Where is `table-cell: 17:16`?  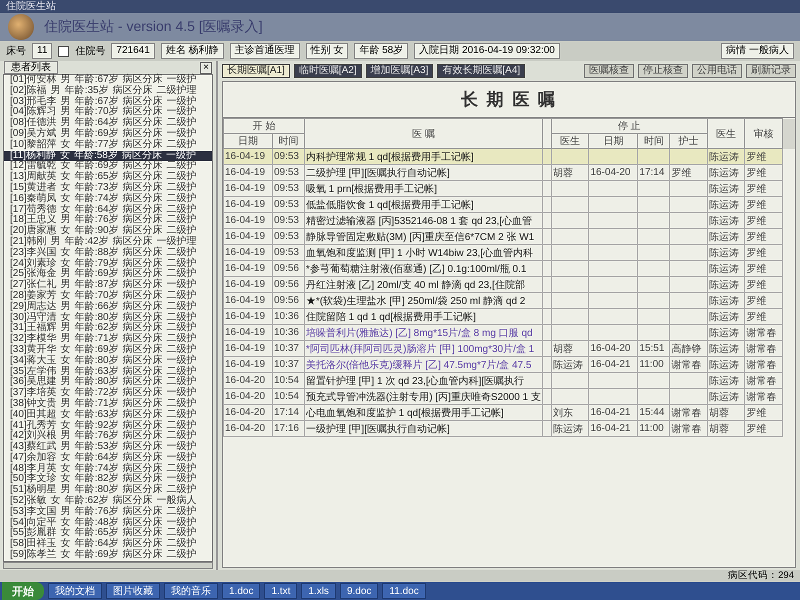
table-cell: 17:16 is located at coordinates (288, 428).